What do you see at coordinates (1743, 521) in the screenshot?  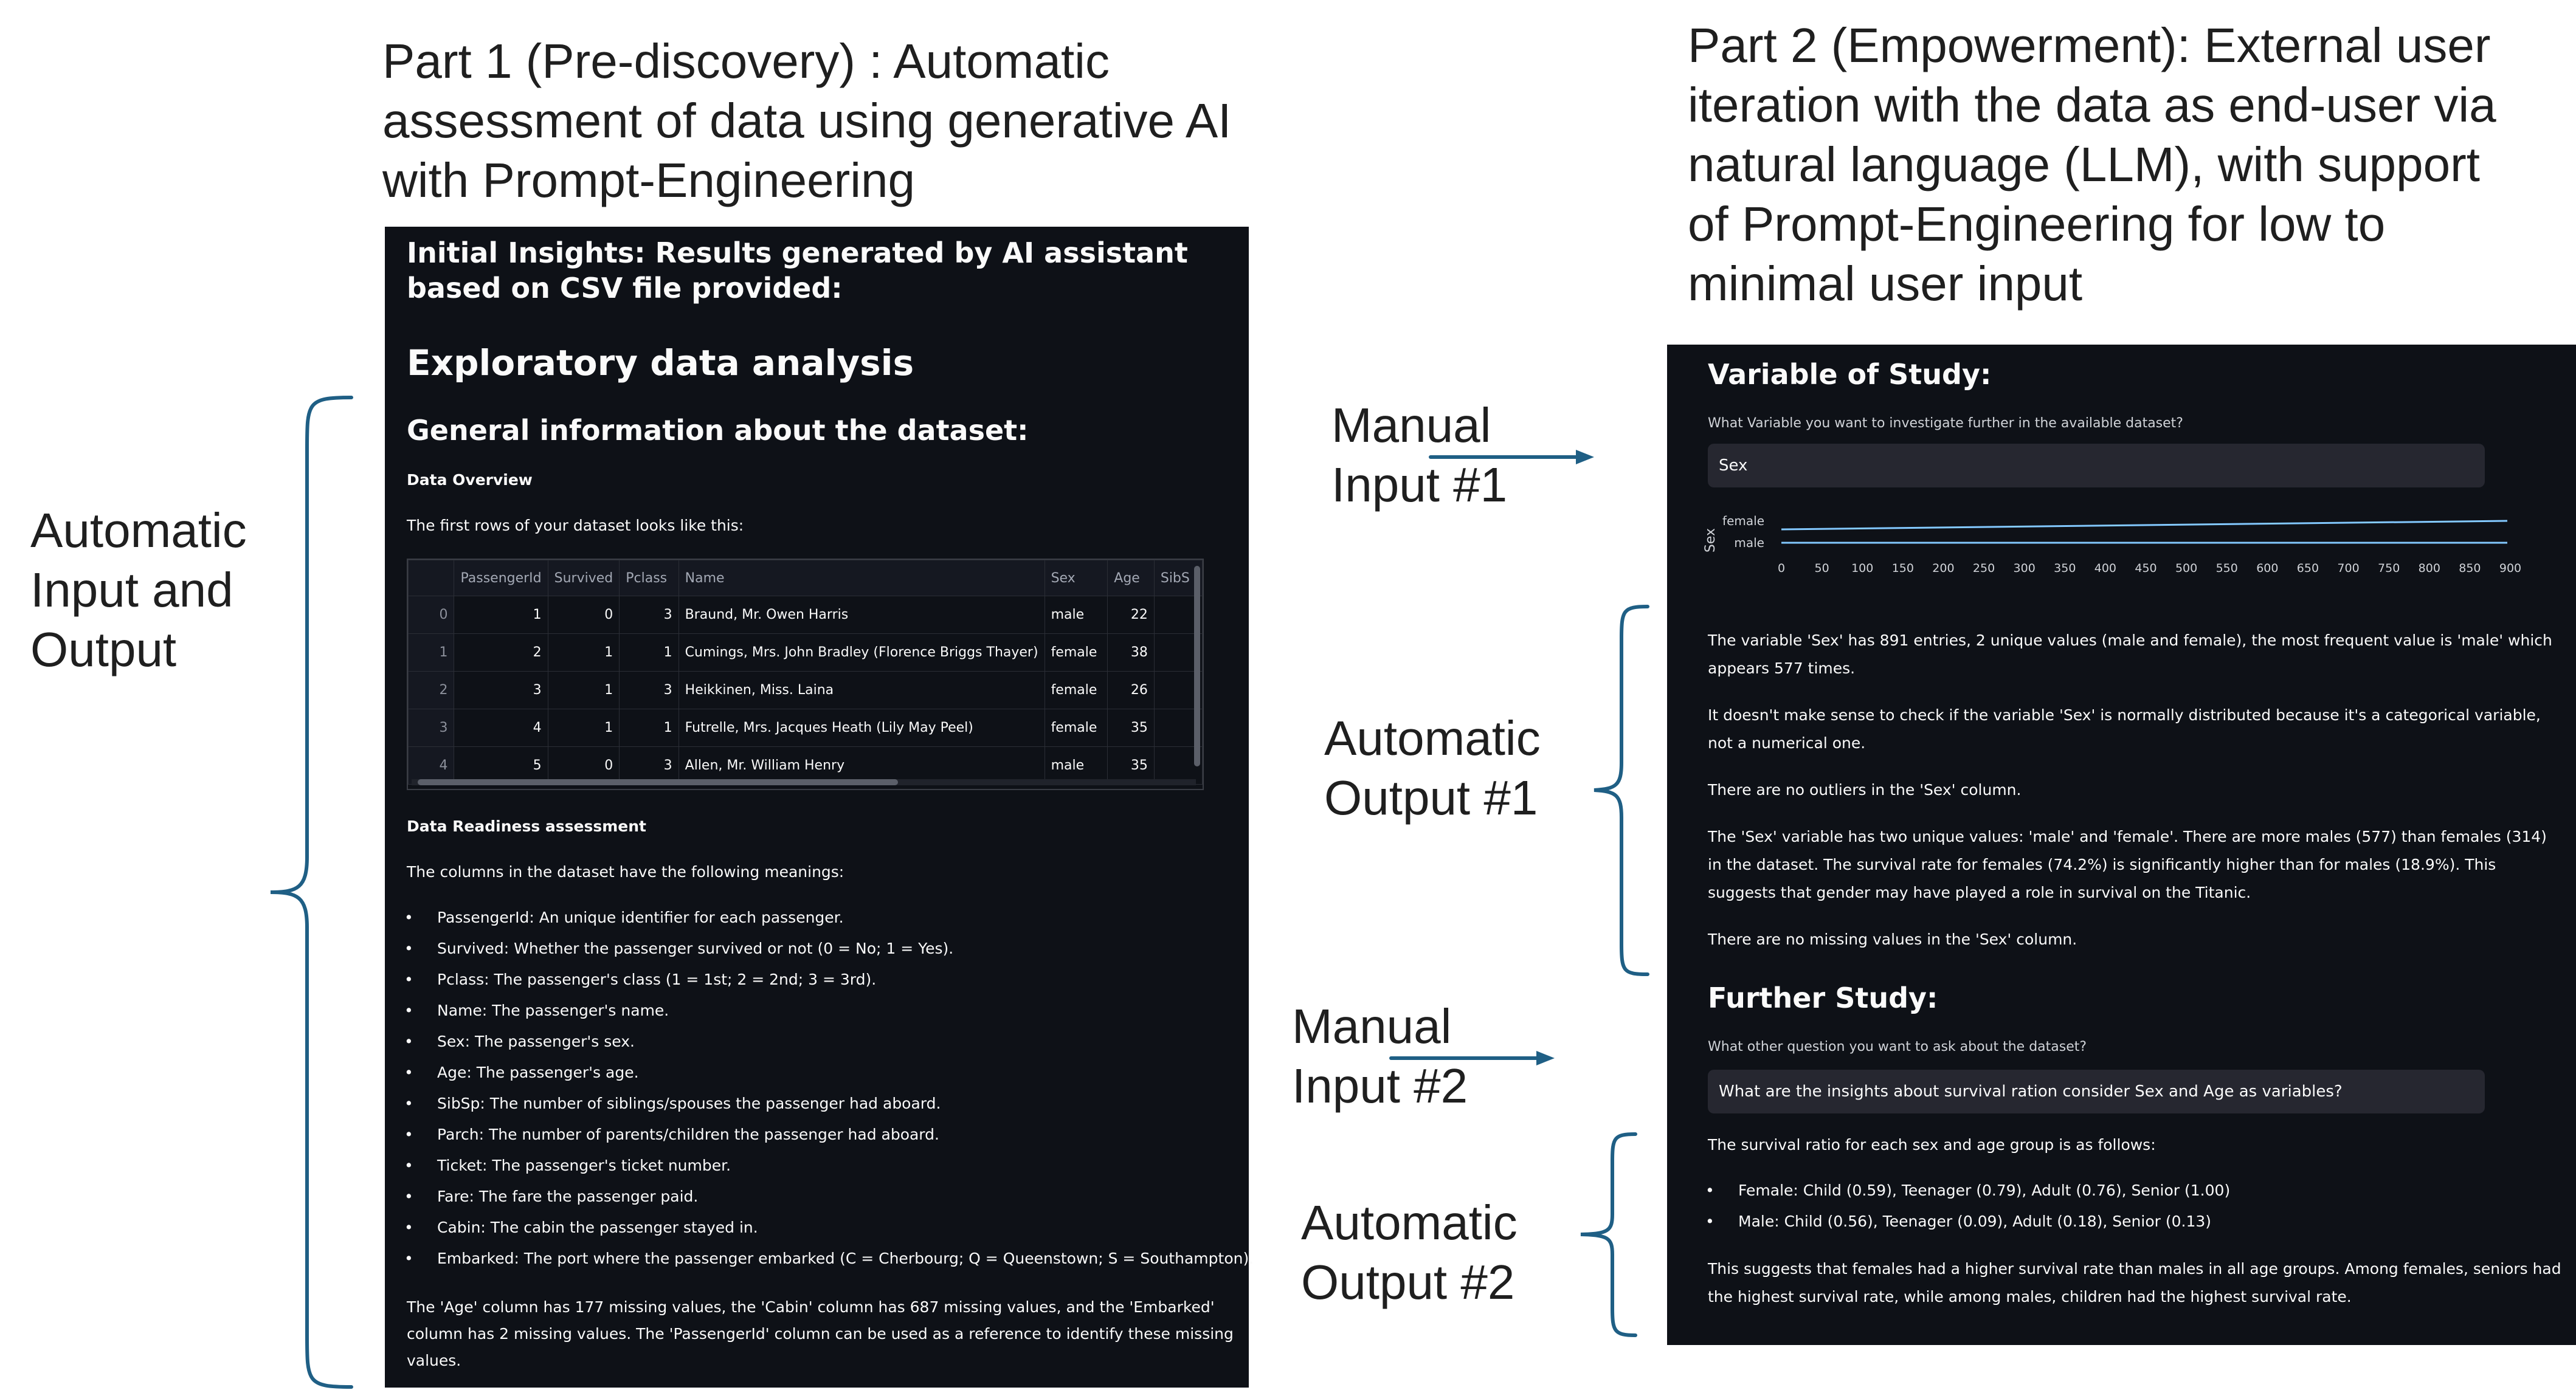 I see `chart-category-label: female` at bounding box center [1743, 521].